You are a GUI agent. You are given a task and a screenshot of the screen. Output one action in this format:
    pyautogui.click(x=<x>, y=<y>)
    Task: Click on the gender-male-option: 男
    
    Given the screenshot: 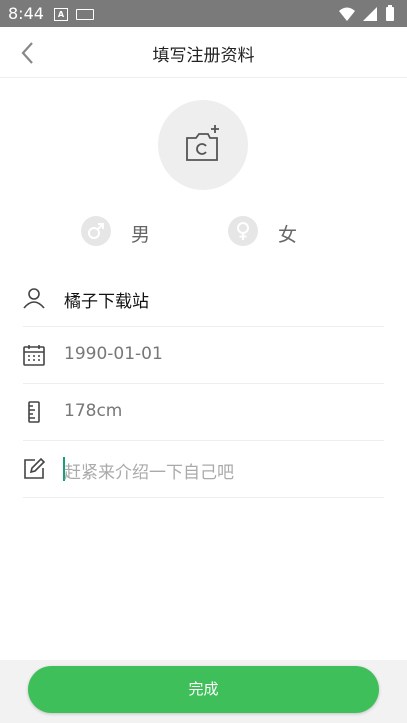 What is the action you would take?
    pyautogui.click(x=121, y=231)
    